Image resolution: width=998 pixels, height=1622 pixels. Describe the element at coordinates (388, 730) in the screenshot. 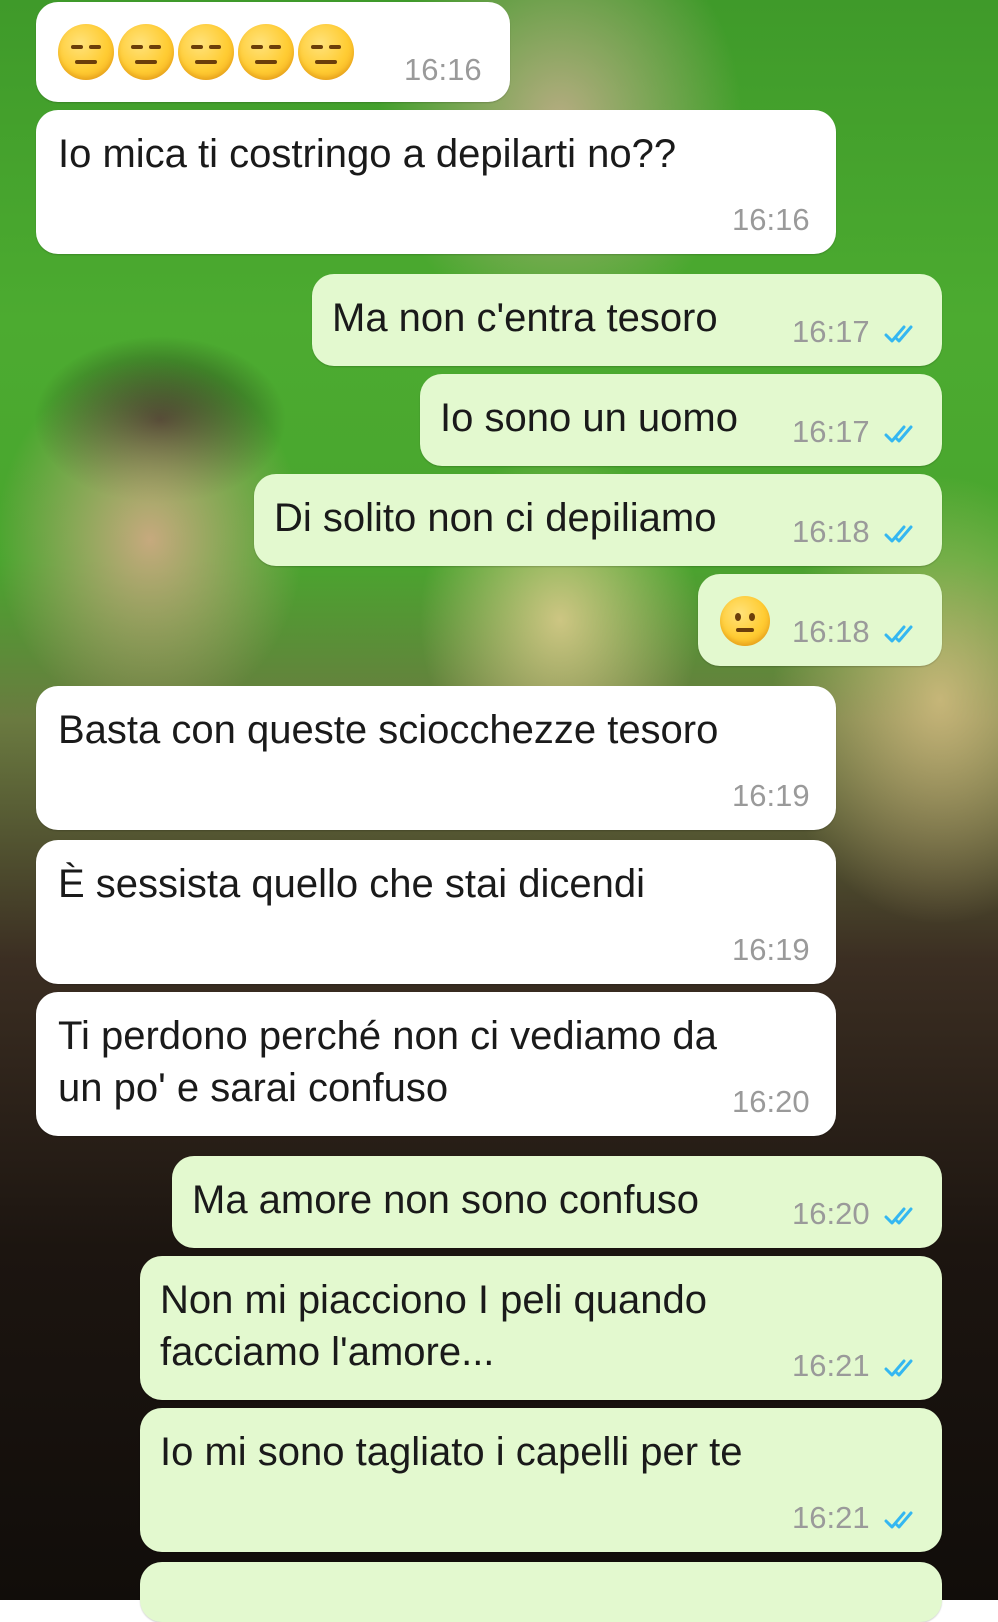

I see `message-text: Basta con queste sciocchezze tesoro` at that location.